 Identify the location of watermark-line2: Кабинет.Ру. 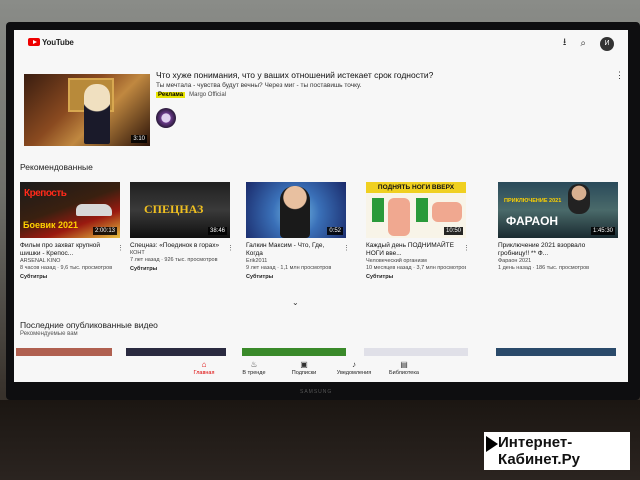
(539, 459).